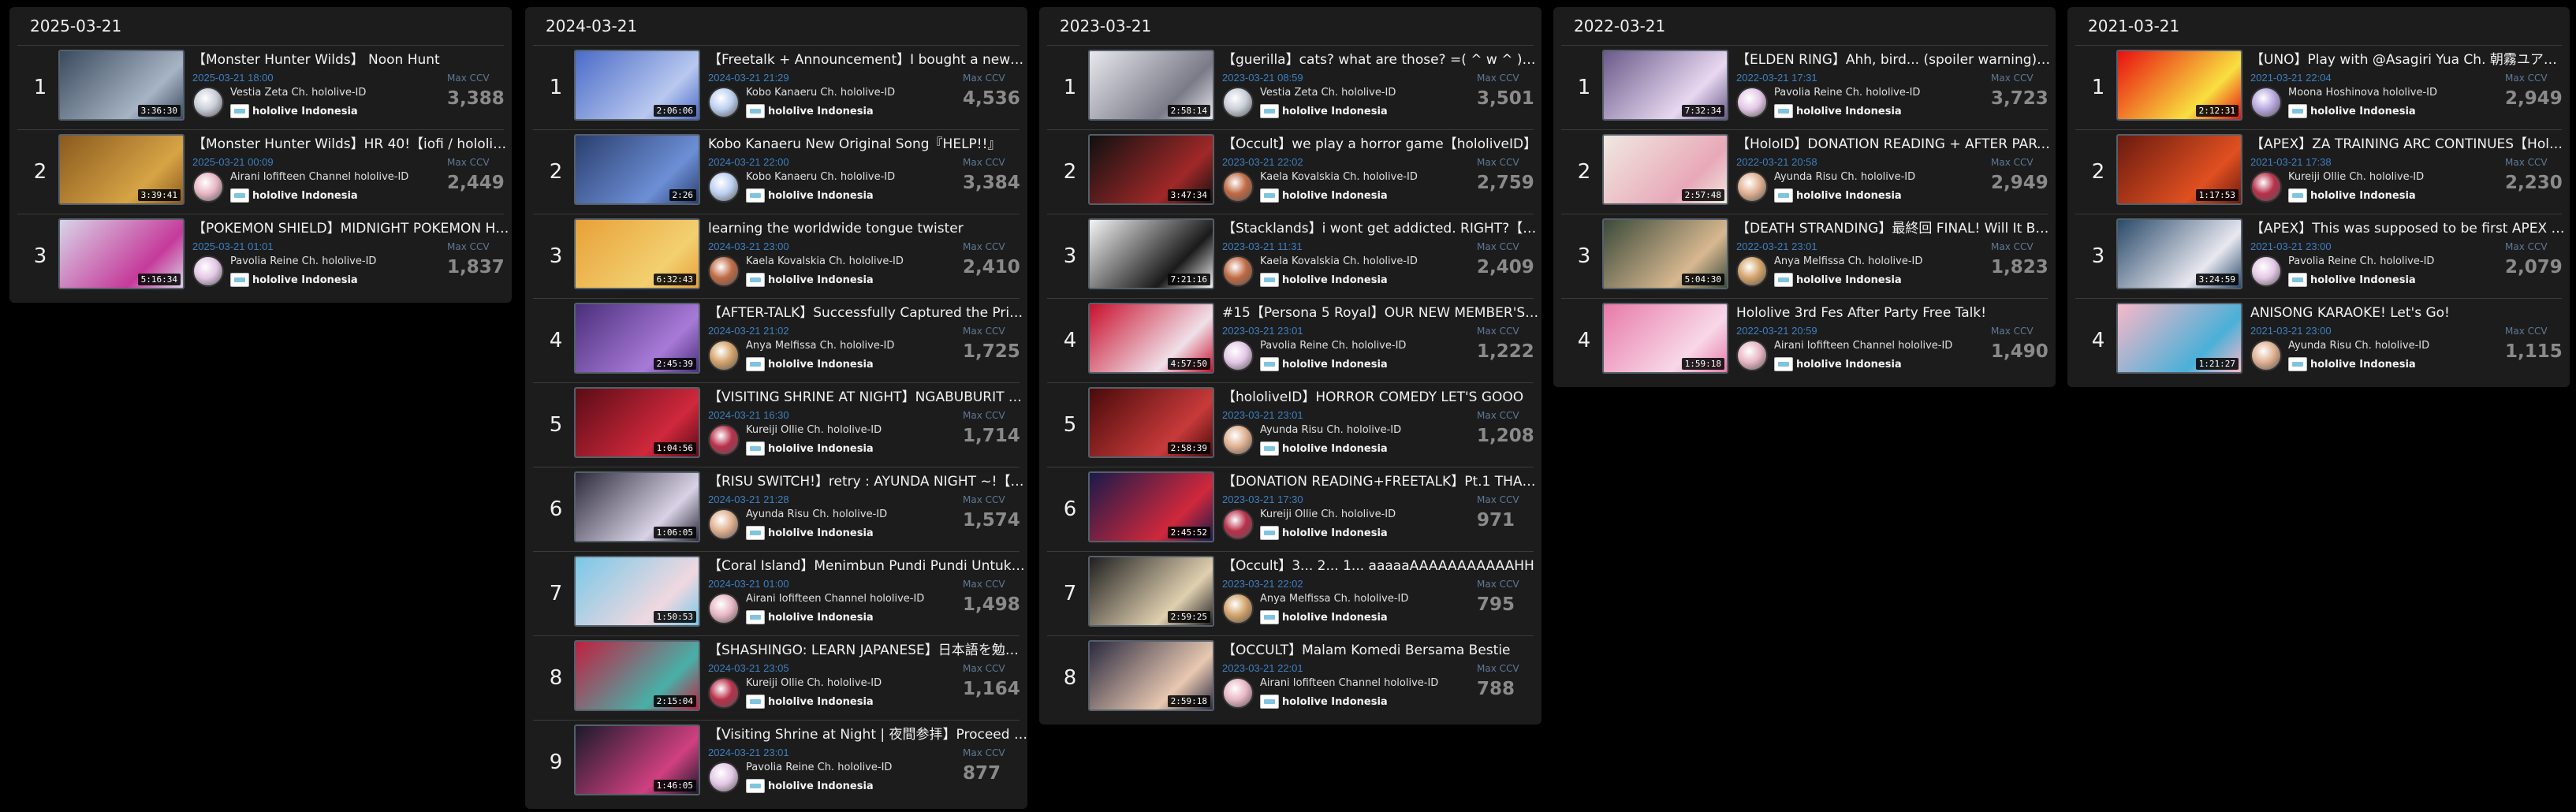 This screenshot has height=812, width=2576. Describe the element at coordinates (352, 228) in the screenshot. I see `stream-title-link: 【POKEMON SHIELD】MIDNIGHT POKEMON HUNTING` at that location.